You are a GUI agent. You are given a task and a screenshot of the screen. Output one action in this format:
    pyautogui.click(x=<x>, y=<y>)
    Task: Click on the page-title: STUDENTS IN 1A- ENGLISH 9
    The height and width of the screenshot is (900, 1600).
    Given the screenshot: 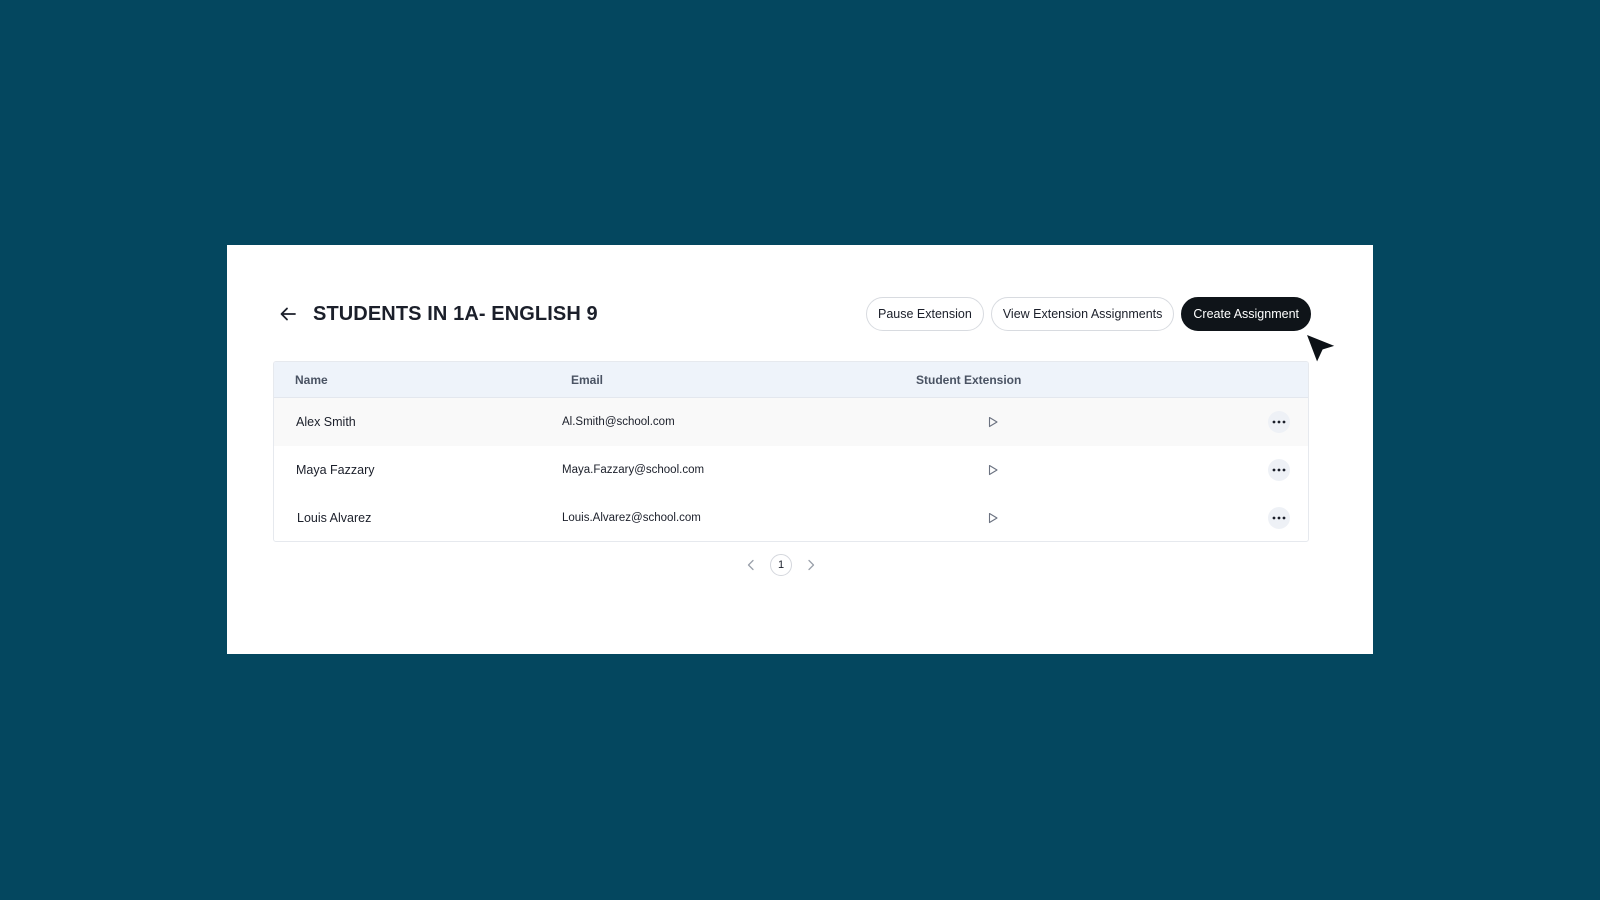 What is the action you would take?
    pyautogui.click(x=455, y=313)
    